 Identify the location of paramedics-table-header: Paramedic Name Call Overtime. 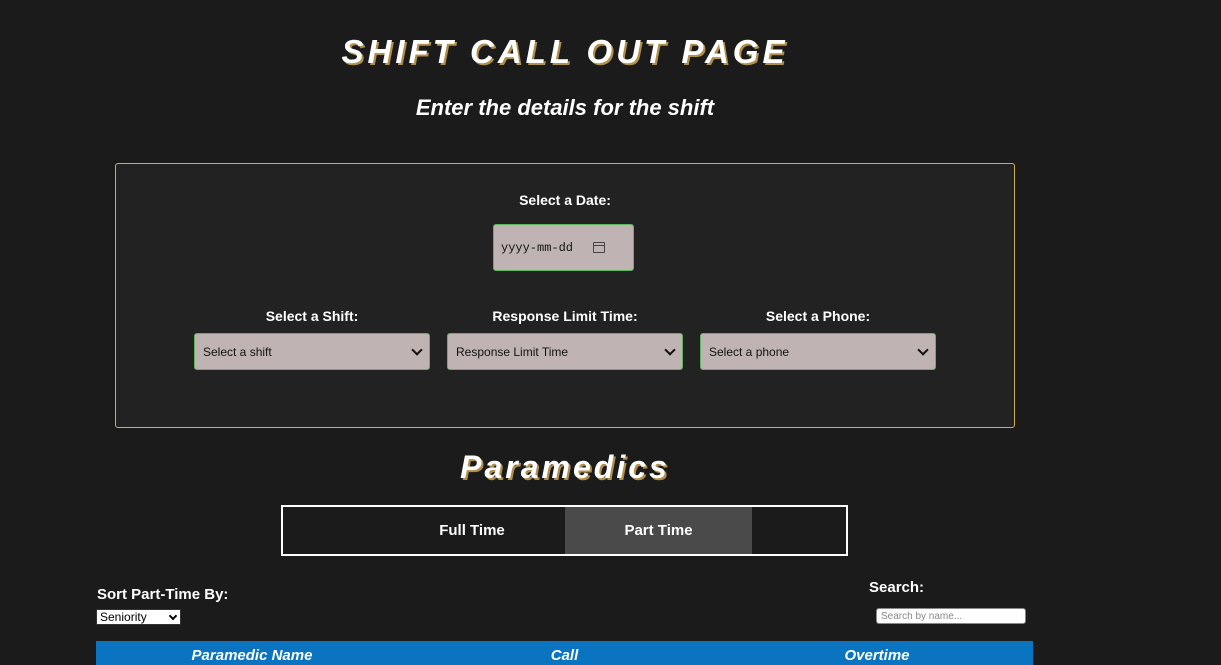
(564, 653).